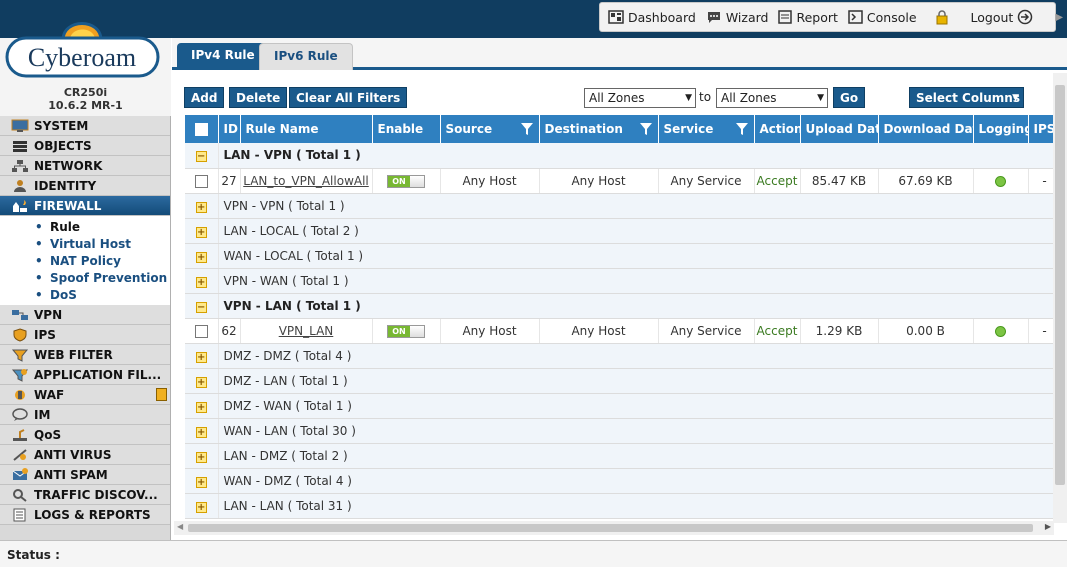 Image resolution: width=1067 pixels, height=567 pixels. What do you see at coordinates (640, 98) in the screenshot?
I see `zone-from-select: All Zones` at bounding box center [640, 98].